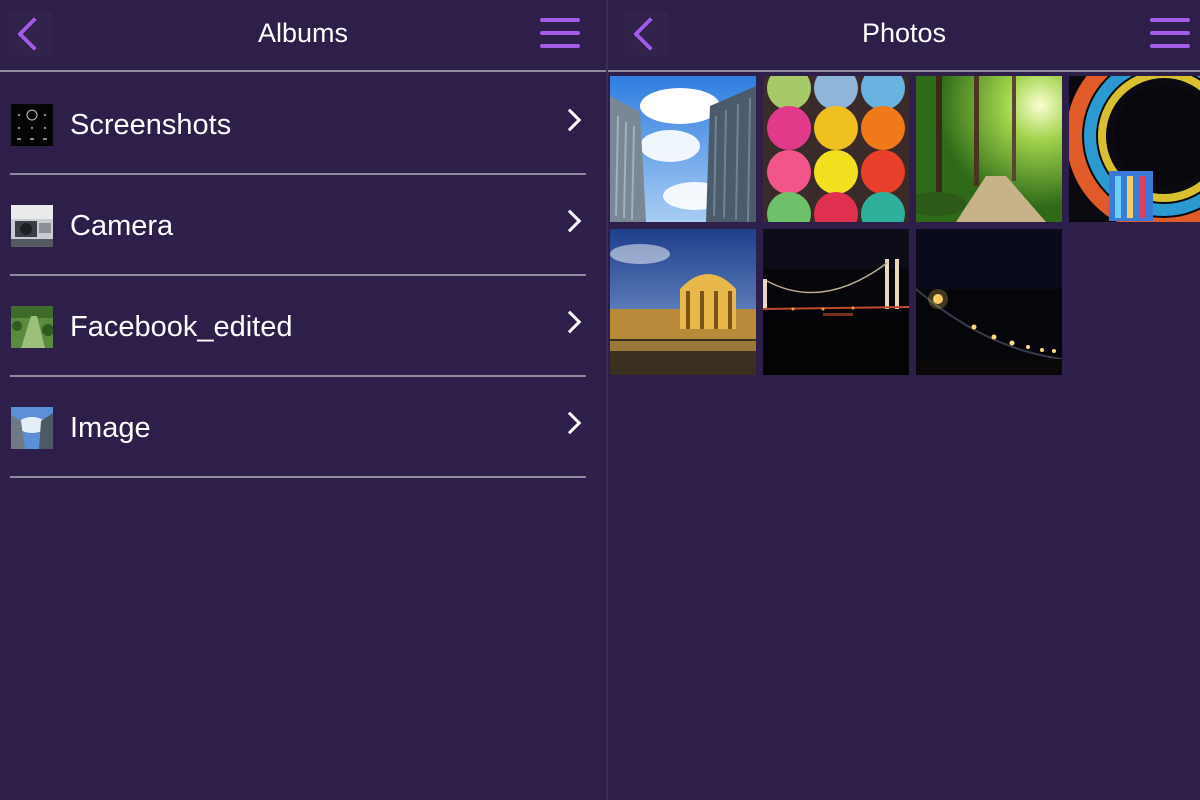 Image resolution: width=1200 pixels, height=800 pixels. I want to click on albums-header: Albums, so click(303, 36).